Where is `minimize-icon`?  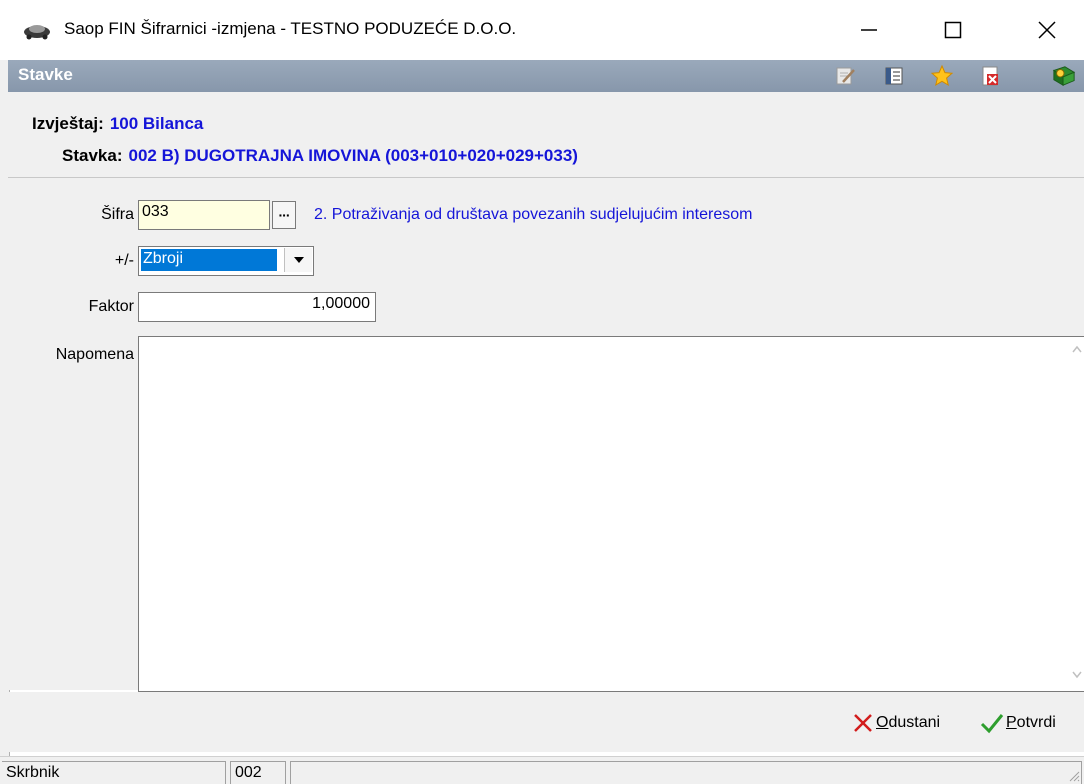 minimize-icon is located at coordinates (869, 30).